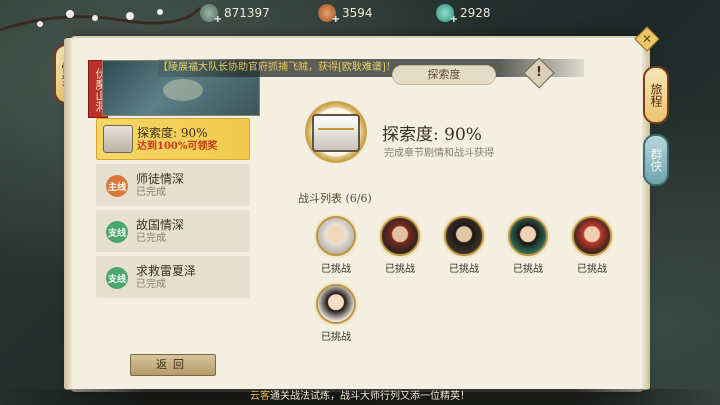  What do you see at coordinates (198, 67) in the screenshot?
I see `notice-name: 陵展福大队长` at bounding box center [198, 67].